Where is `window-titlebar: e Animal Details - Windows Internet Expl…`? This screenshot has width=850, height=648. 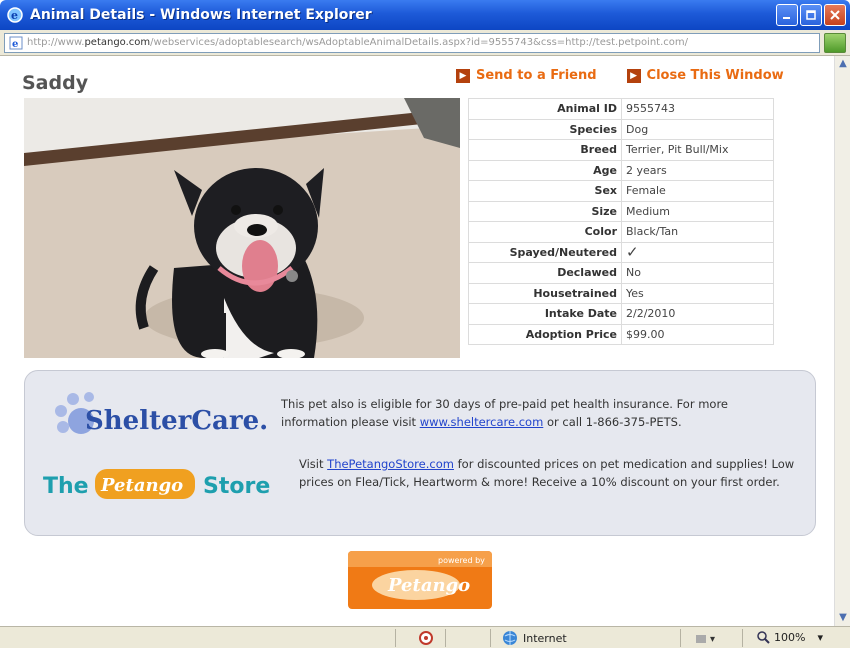 window-titlebar: e Animal Details - Windows Internet Expl… is located at coordinates (425, 15).